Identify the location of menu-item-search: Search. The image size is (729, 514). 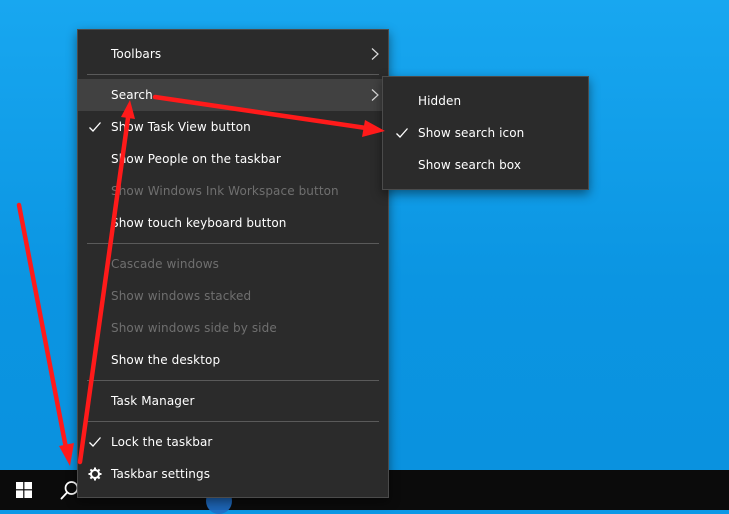
(233, 95).